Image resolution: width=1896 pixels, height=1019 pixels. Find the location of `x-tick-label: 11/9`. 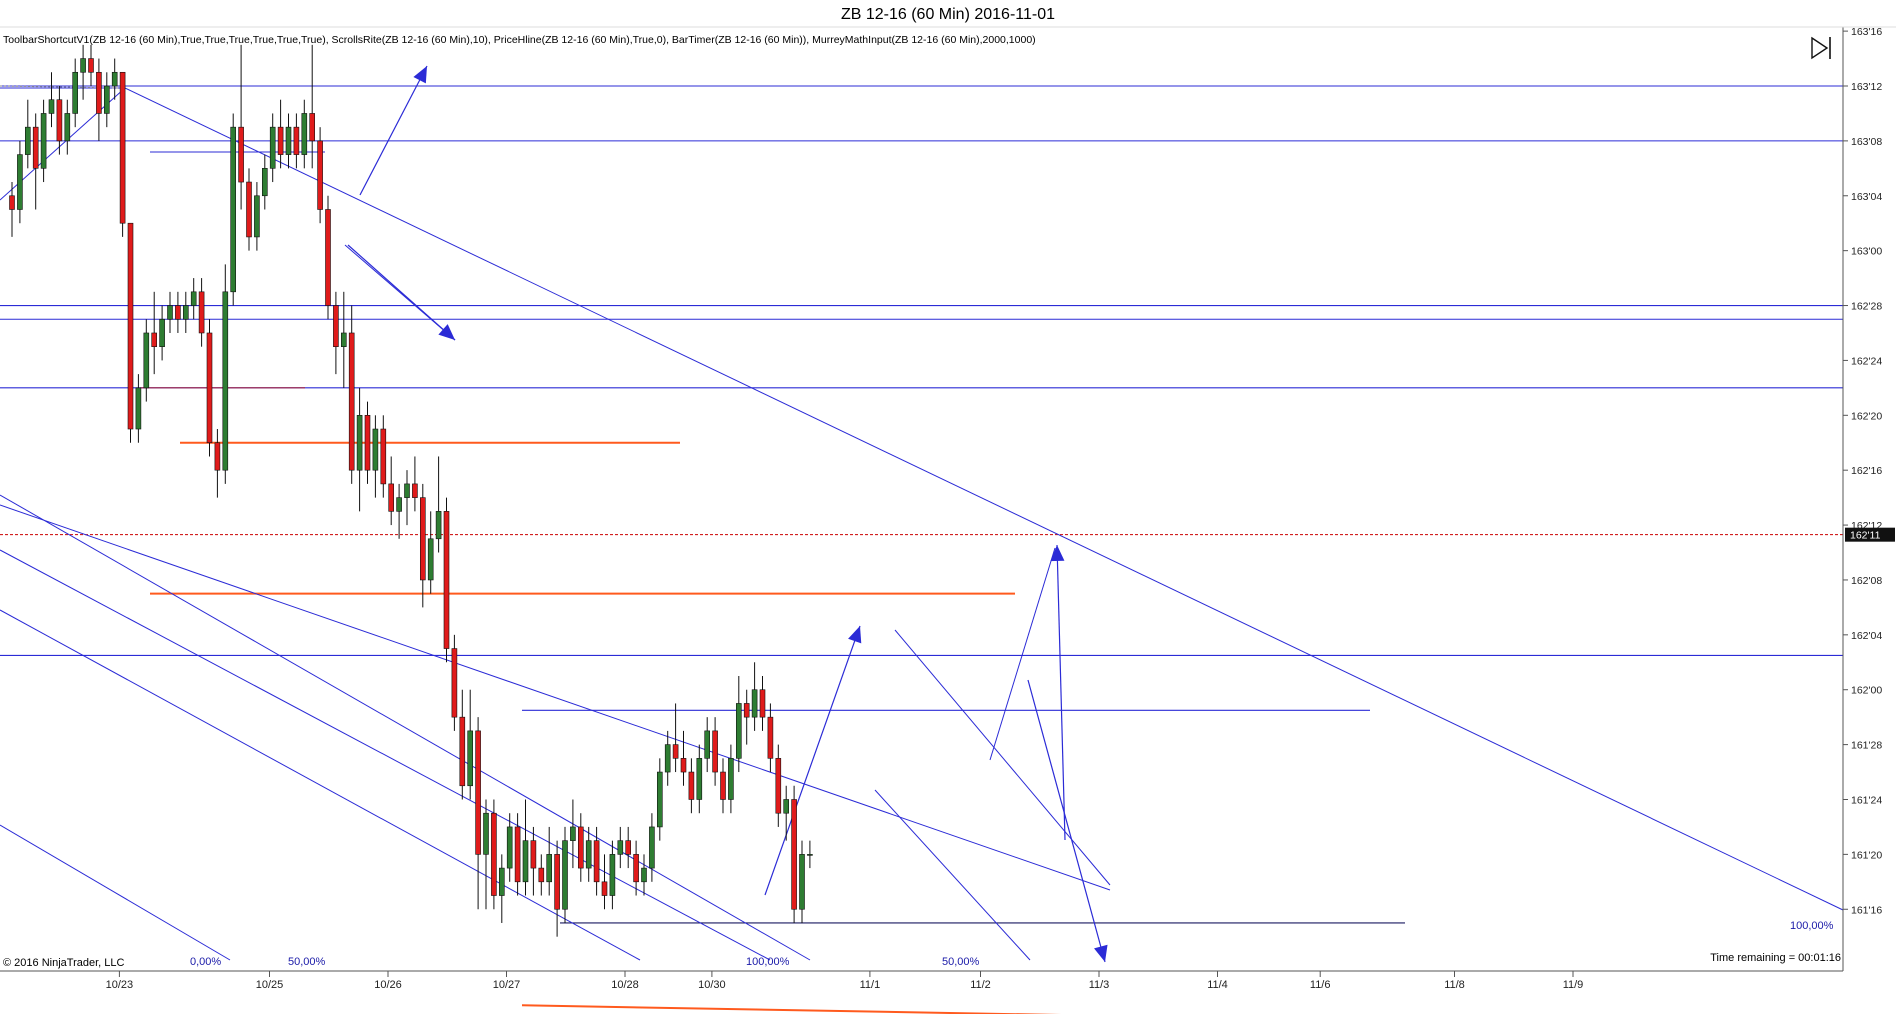

x-tick-label: 11/9 is located at coordinates (1573, 985).